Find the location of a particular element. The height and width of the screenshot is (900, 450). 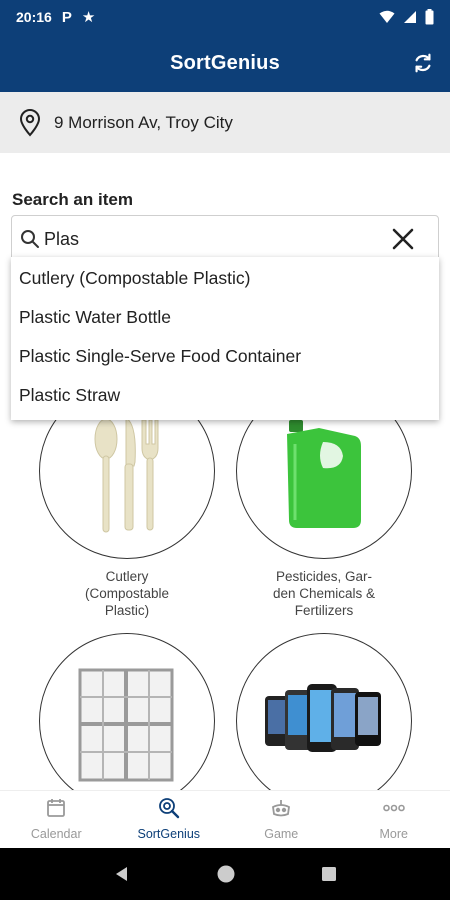

wifi-icon is located at coordinates (387, 16).